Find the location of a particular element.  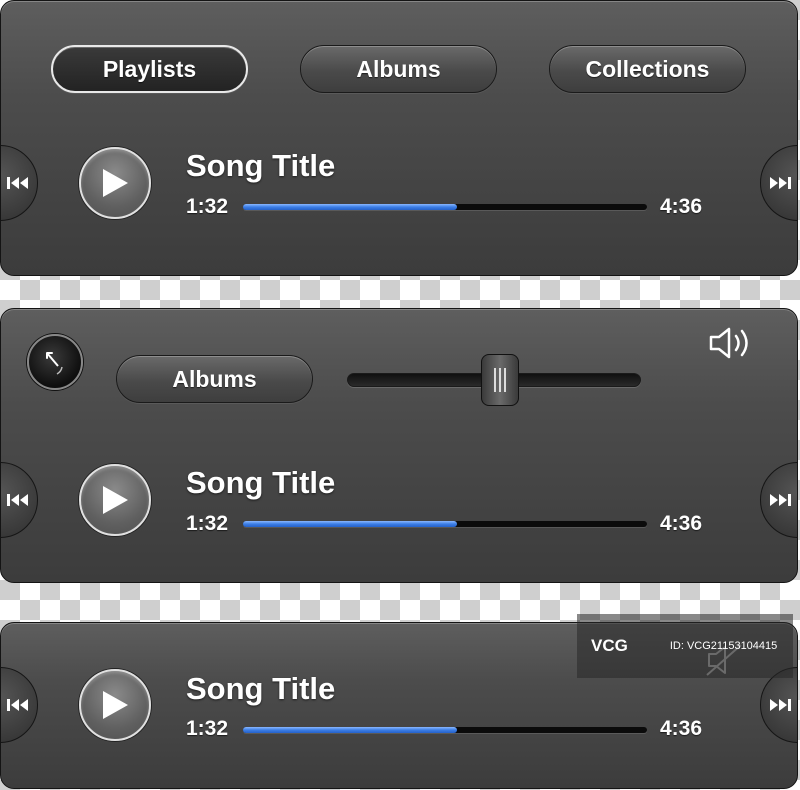

tab-albums: Albums is located at coordinates (398, 69).